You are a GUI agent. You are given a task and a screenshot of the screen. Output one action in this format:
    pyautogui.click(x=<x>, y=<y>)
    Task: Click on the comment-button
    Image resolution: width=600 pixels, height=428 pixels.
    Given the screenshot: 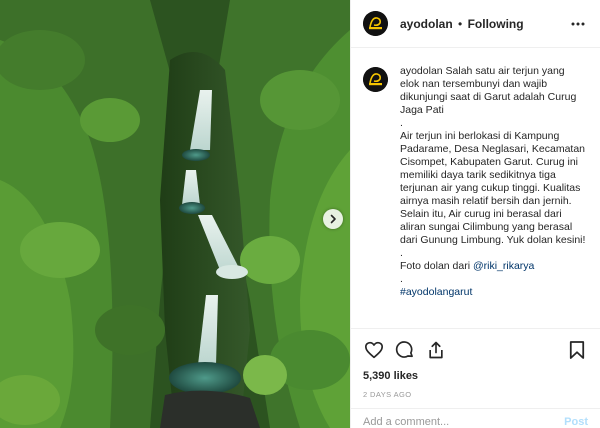 What is the action you would take?
    pyautogui.click(x=405, y=350)
    